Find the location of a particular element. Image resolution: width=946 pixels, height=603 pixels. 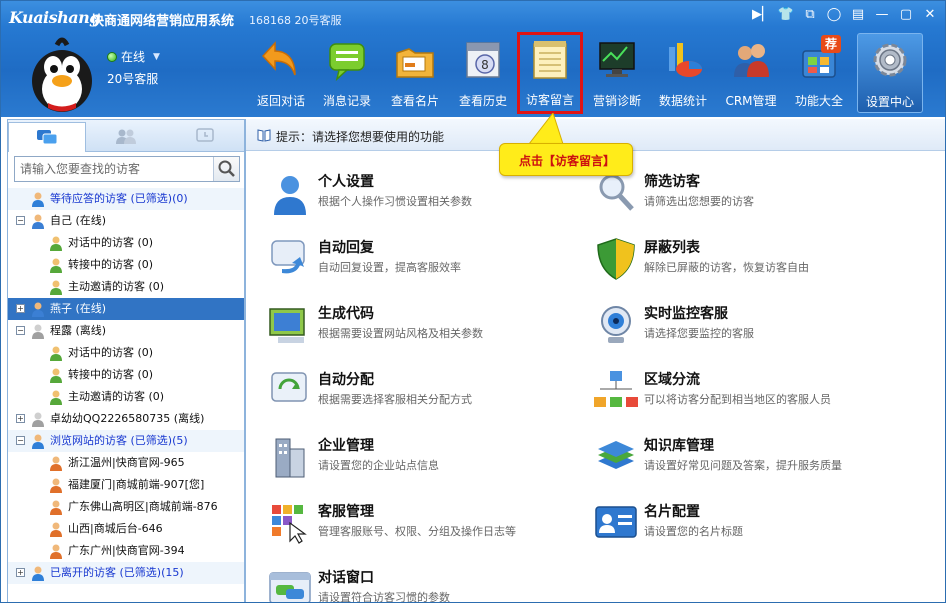

search-button is located at coordinates (226, 169).